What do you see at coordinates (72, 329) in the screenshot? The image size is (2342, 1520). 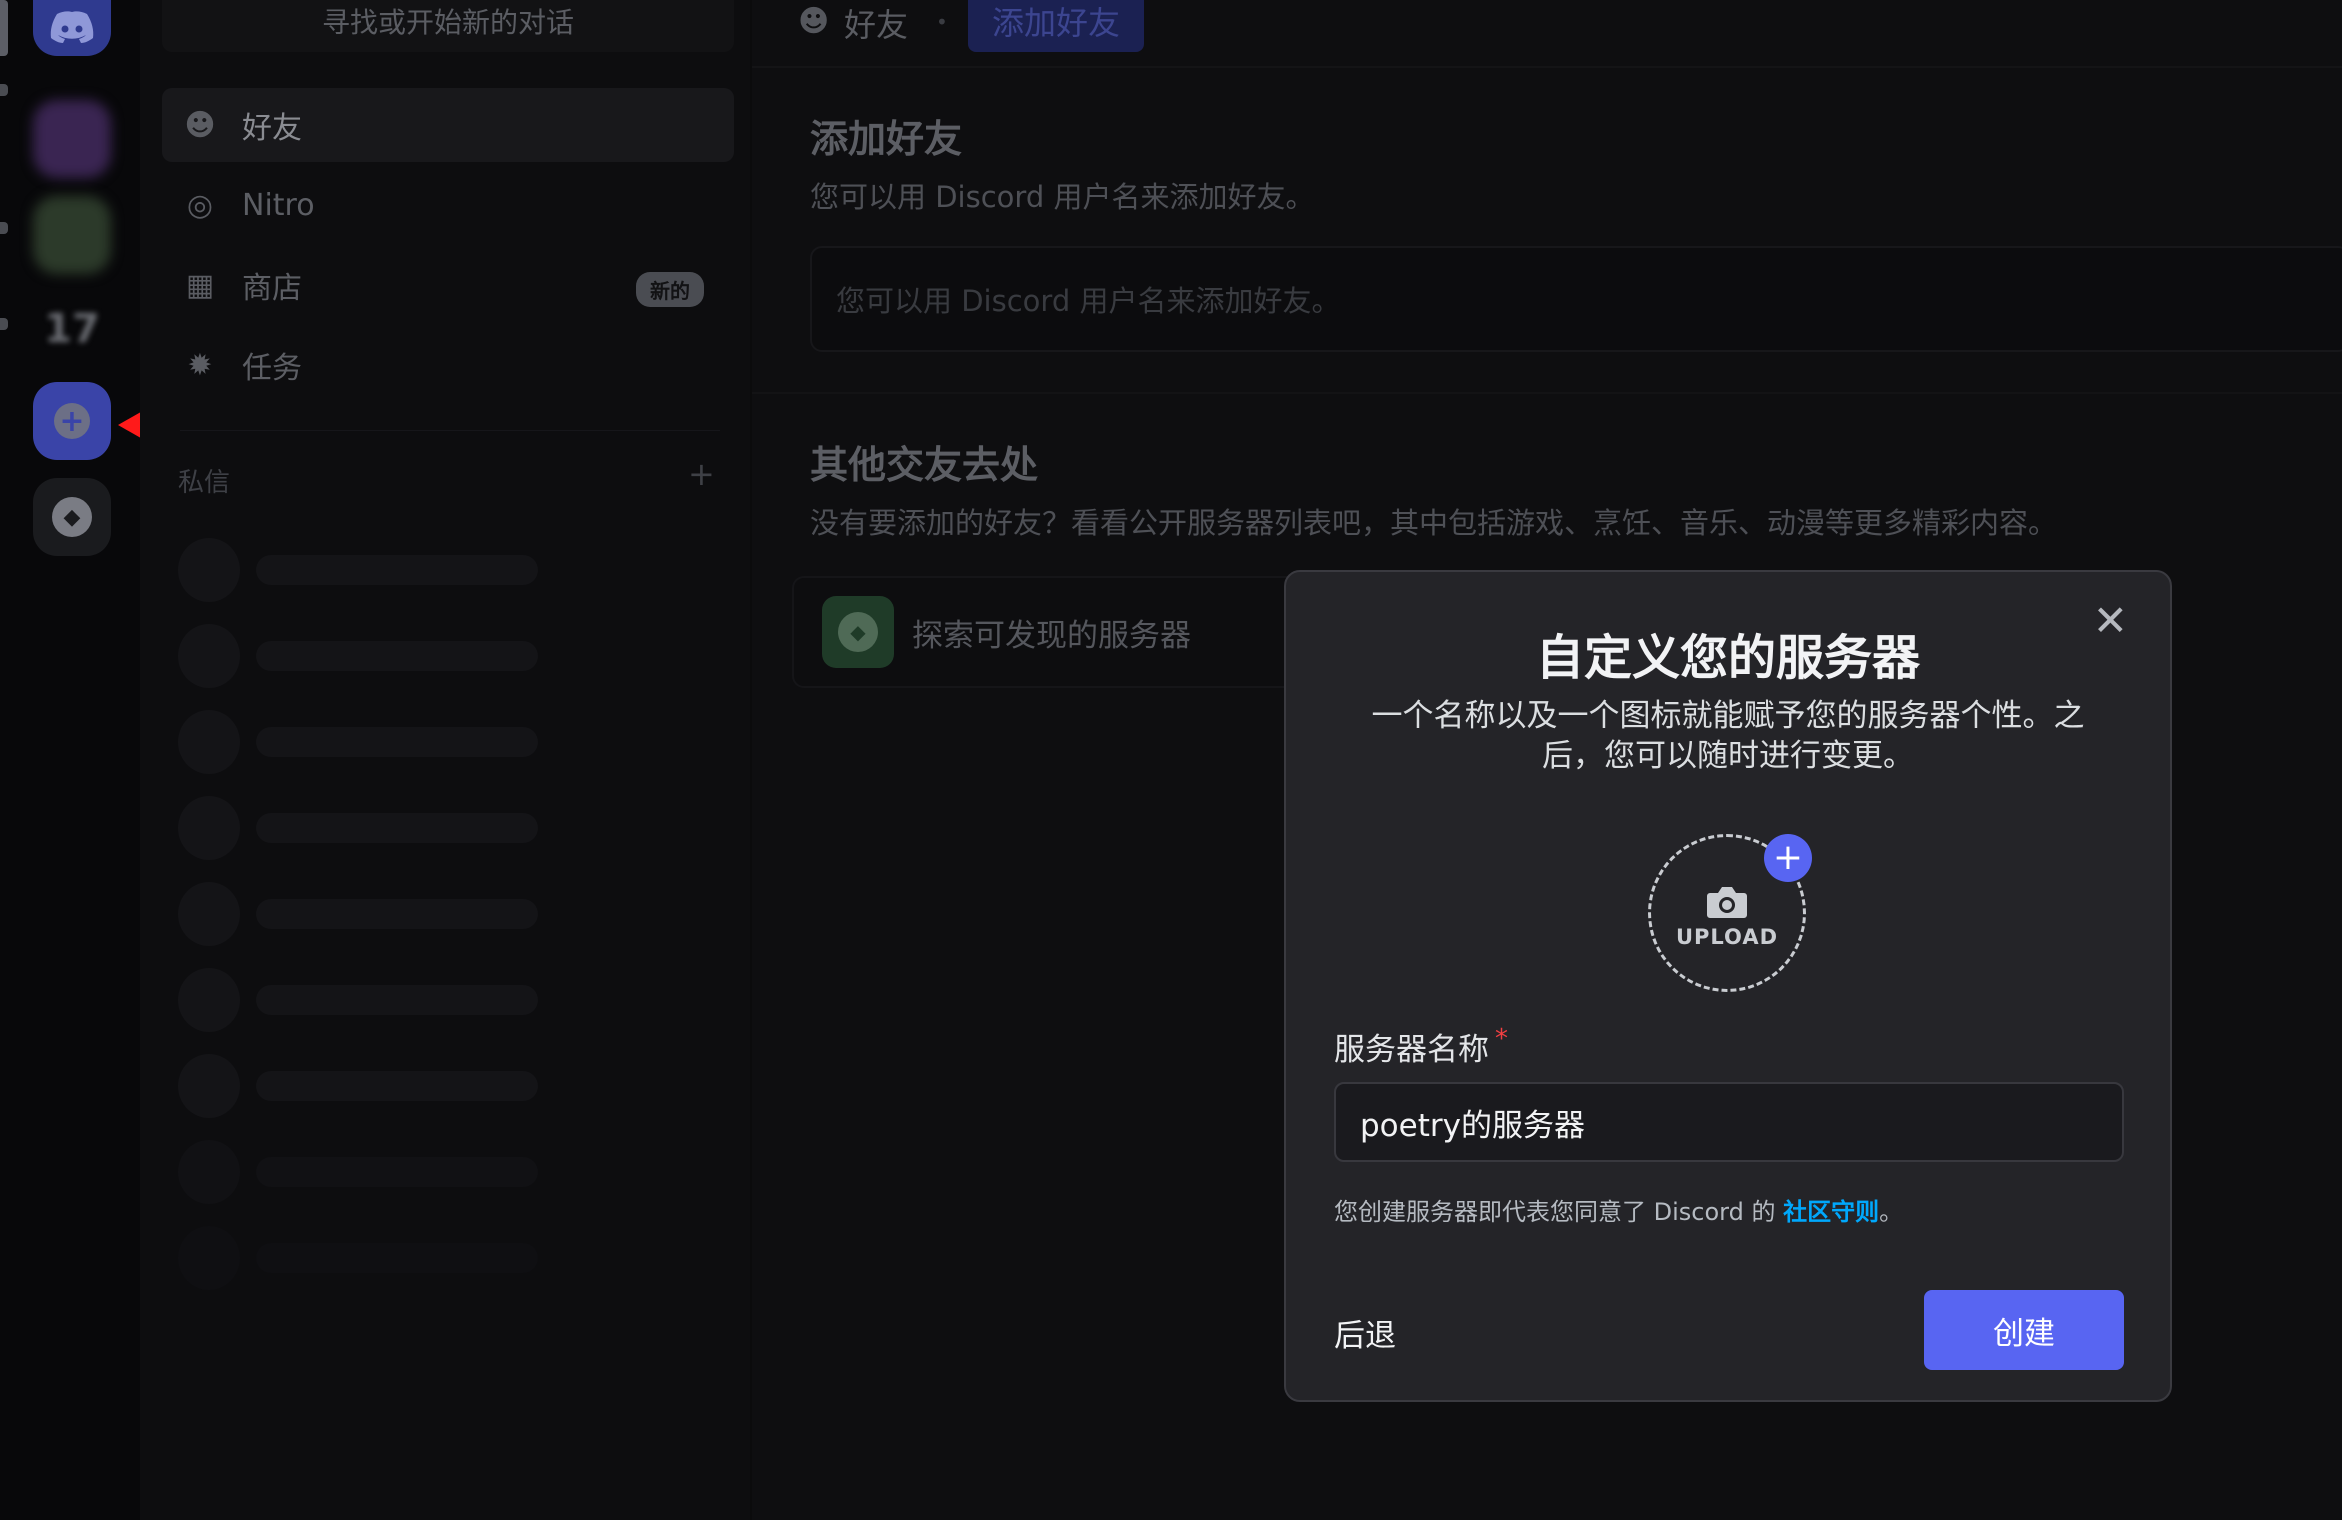 I see `server-icon: 17` at bounding box center [72, 329].